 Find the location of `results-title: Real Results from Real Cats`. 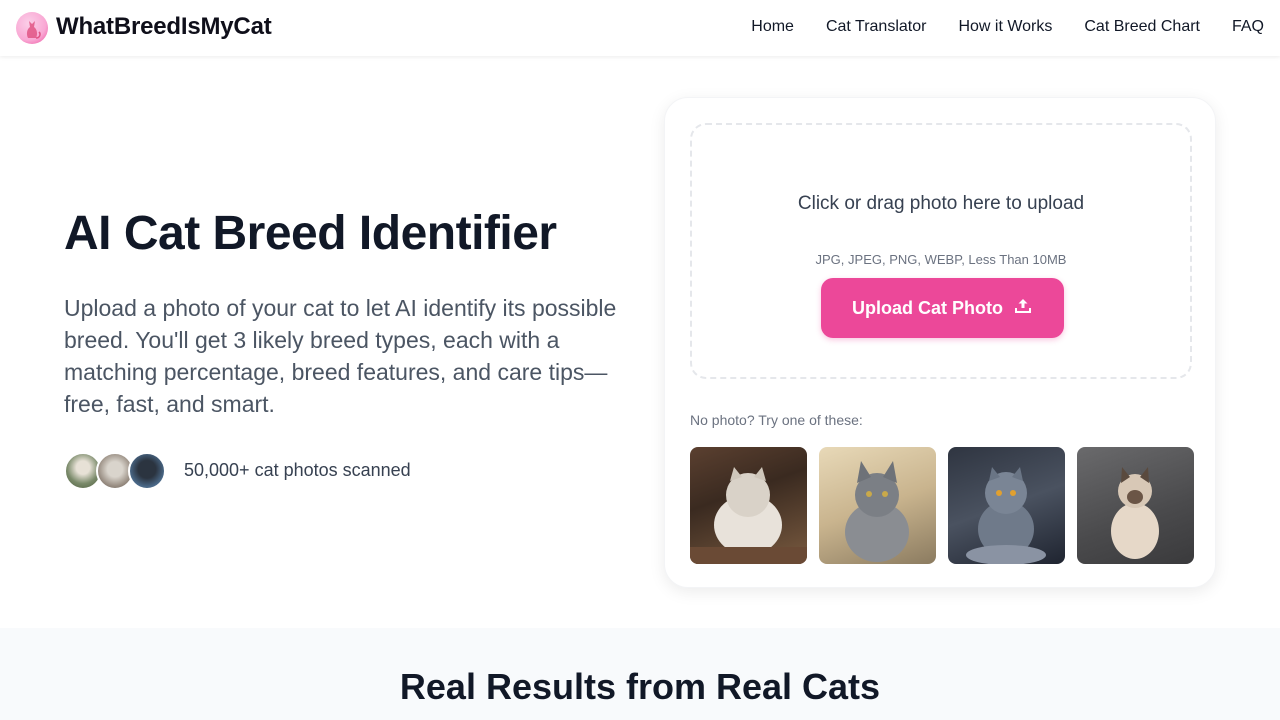

results-title: Real Results from Real Cats is located at coordinates (640, 686).